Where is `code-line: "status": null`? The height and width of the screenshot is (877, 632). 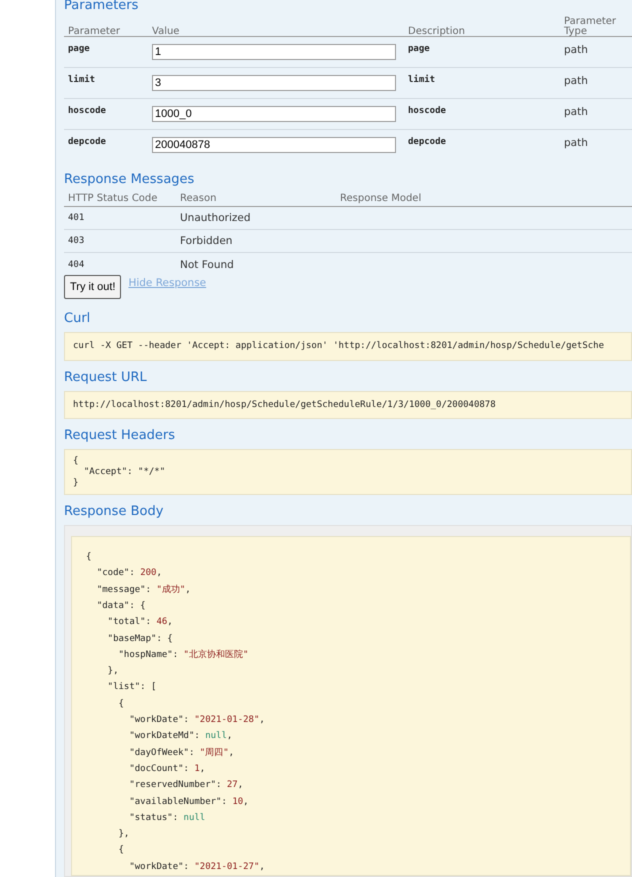
code-line: "status": null is located at coordinates (167, 818).